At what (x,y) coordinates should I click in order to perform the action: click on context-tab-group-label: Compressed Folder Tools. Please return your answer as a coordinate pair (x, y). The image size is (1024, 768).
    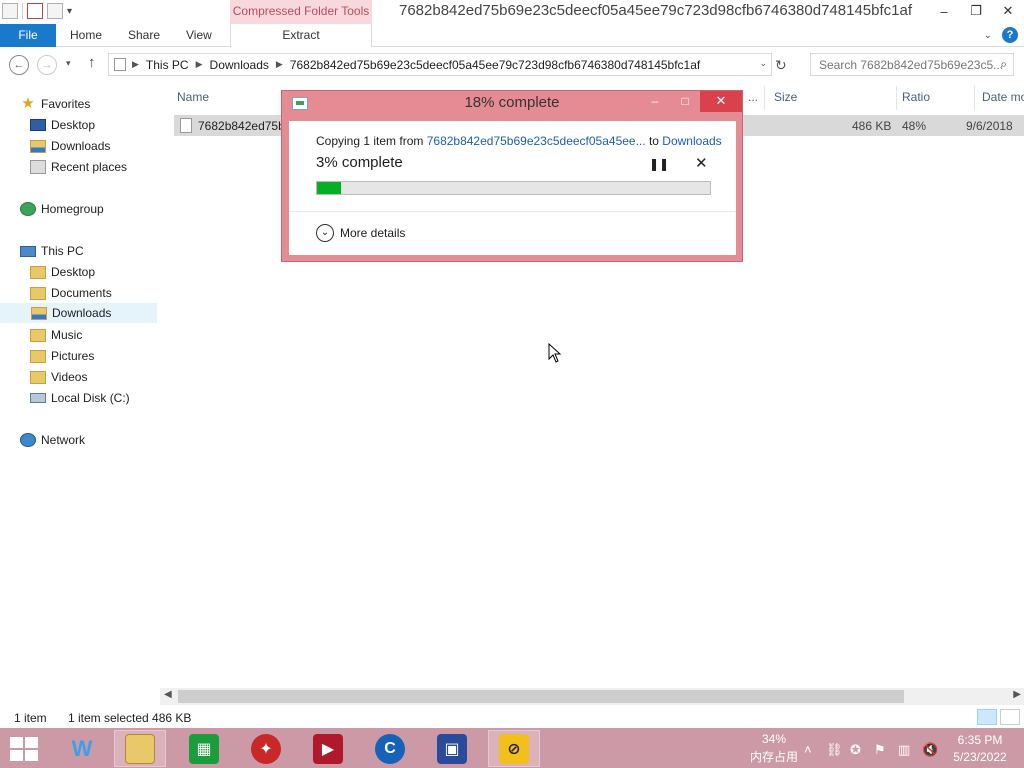
    Looking at the image, I should click on (301, 12).